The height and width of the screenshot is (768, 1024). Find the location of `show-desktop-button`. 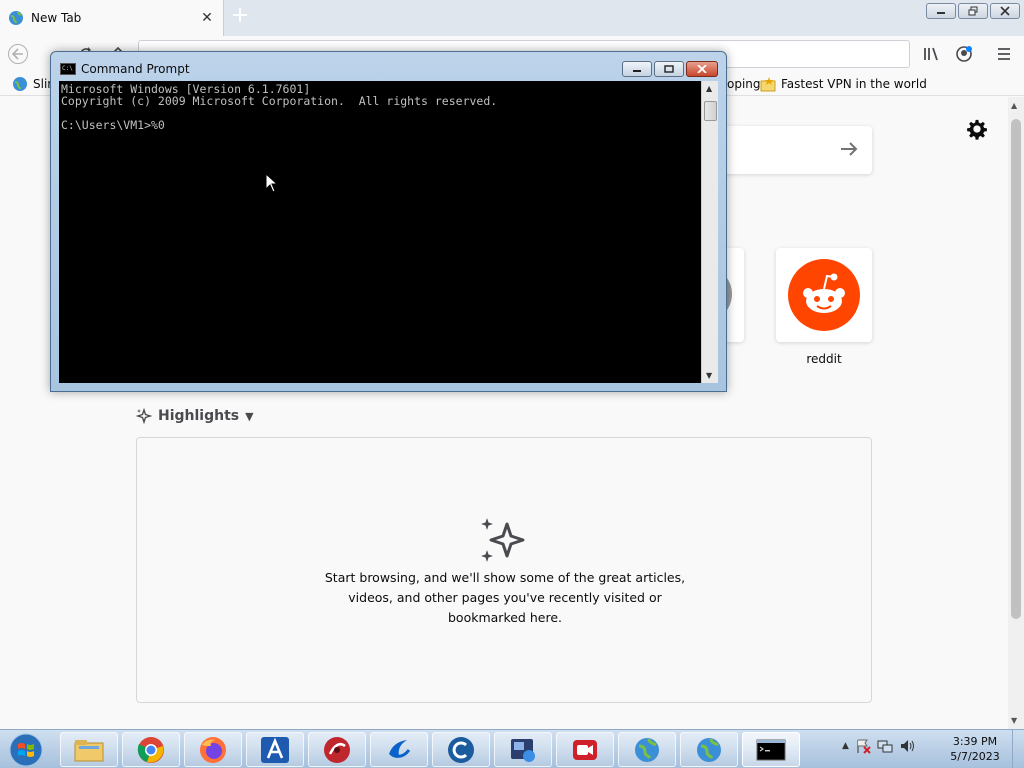

show-desktop-button is located at coordinates (1018, 749).